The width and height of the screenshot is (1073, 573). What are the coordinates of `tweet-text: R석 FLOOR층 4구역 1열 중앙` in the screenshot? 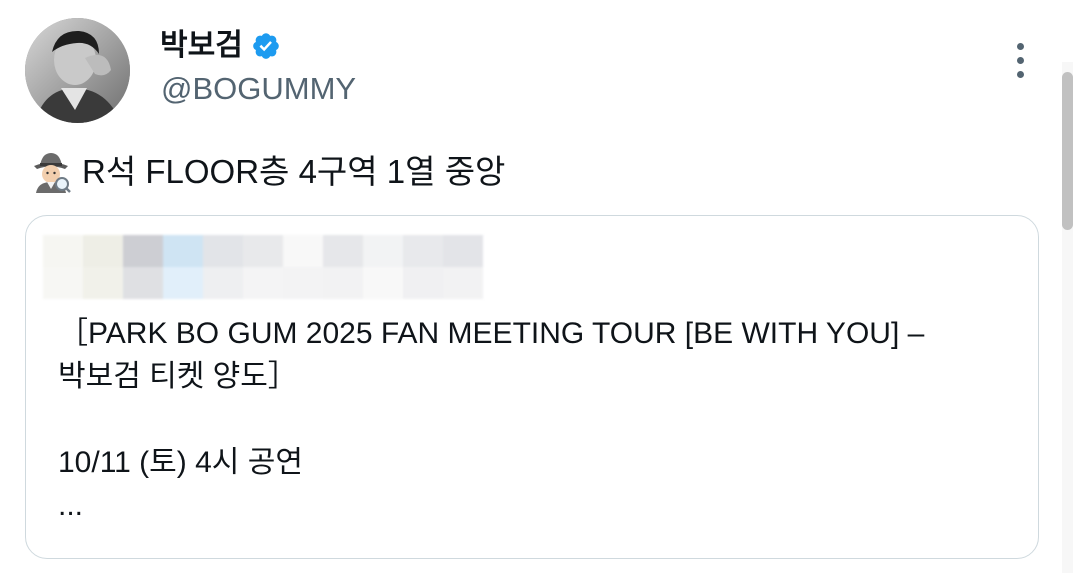 It's located at (267, 172).